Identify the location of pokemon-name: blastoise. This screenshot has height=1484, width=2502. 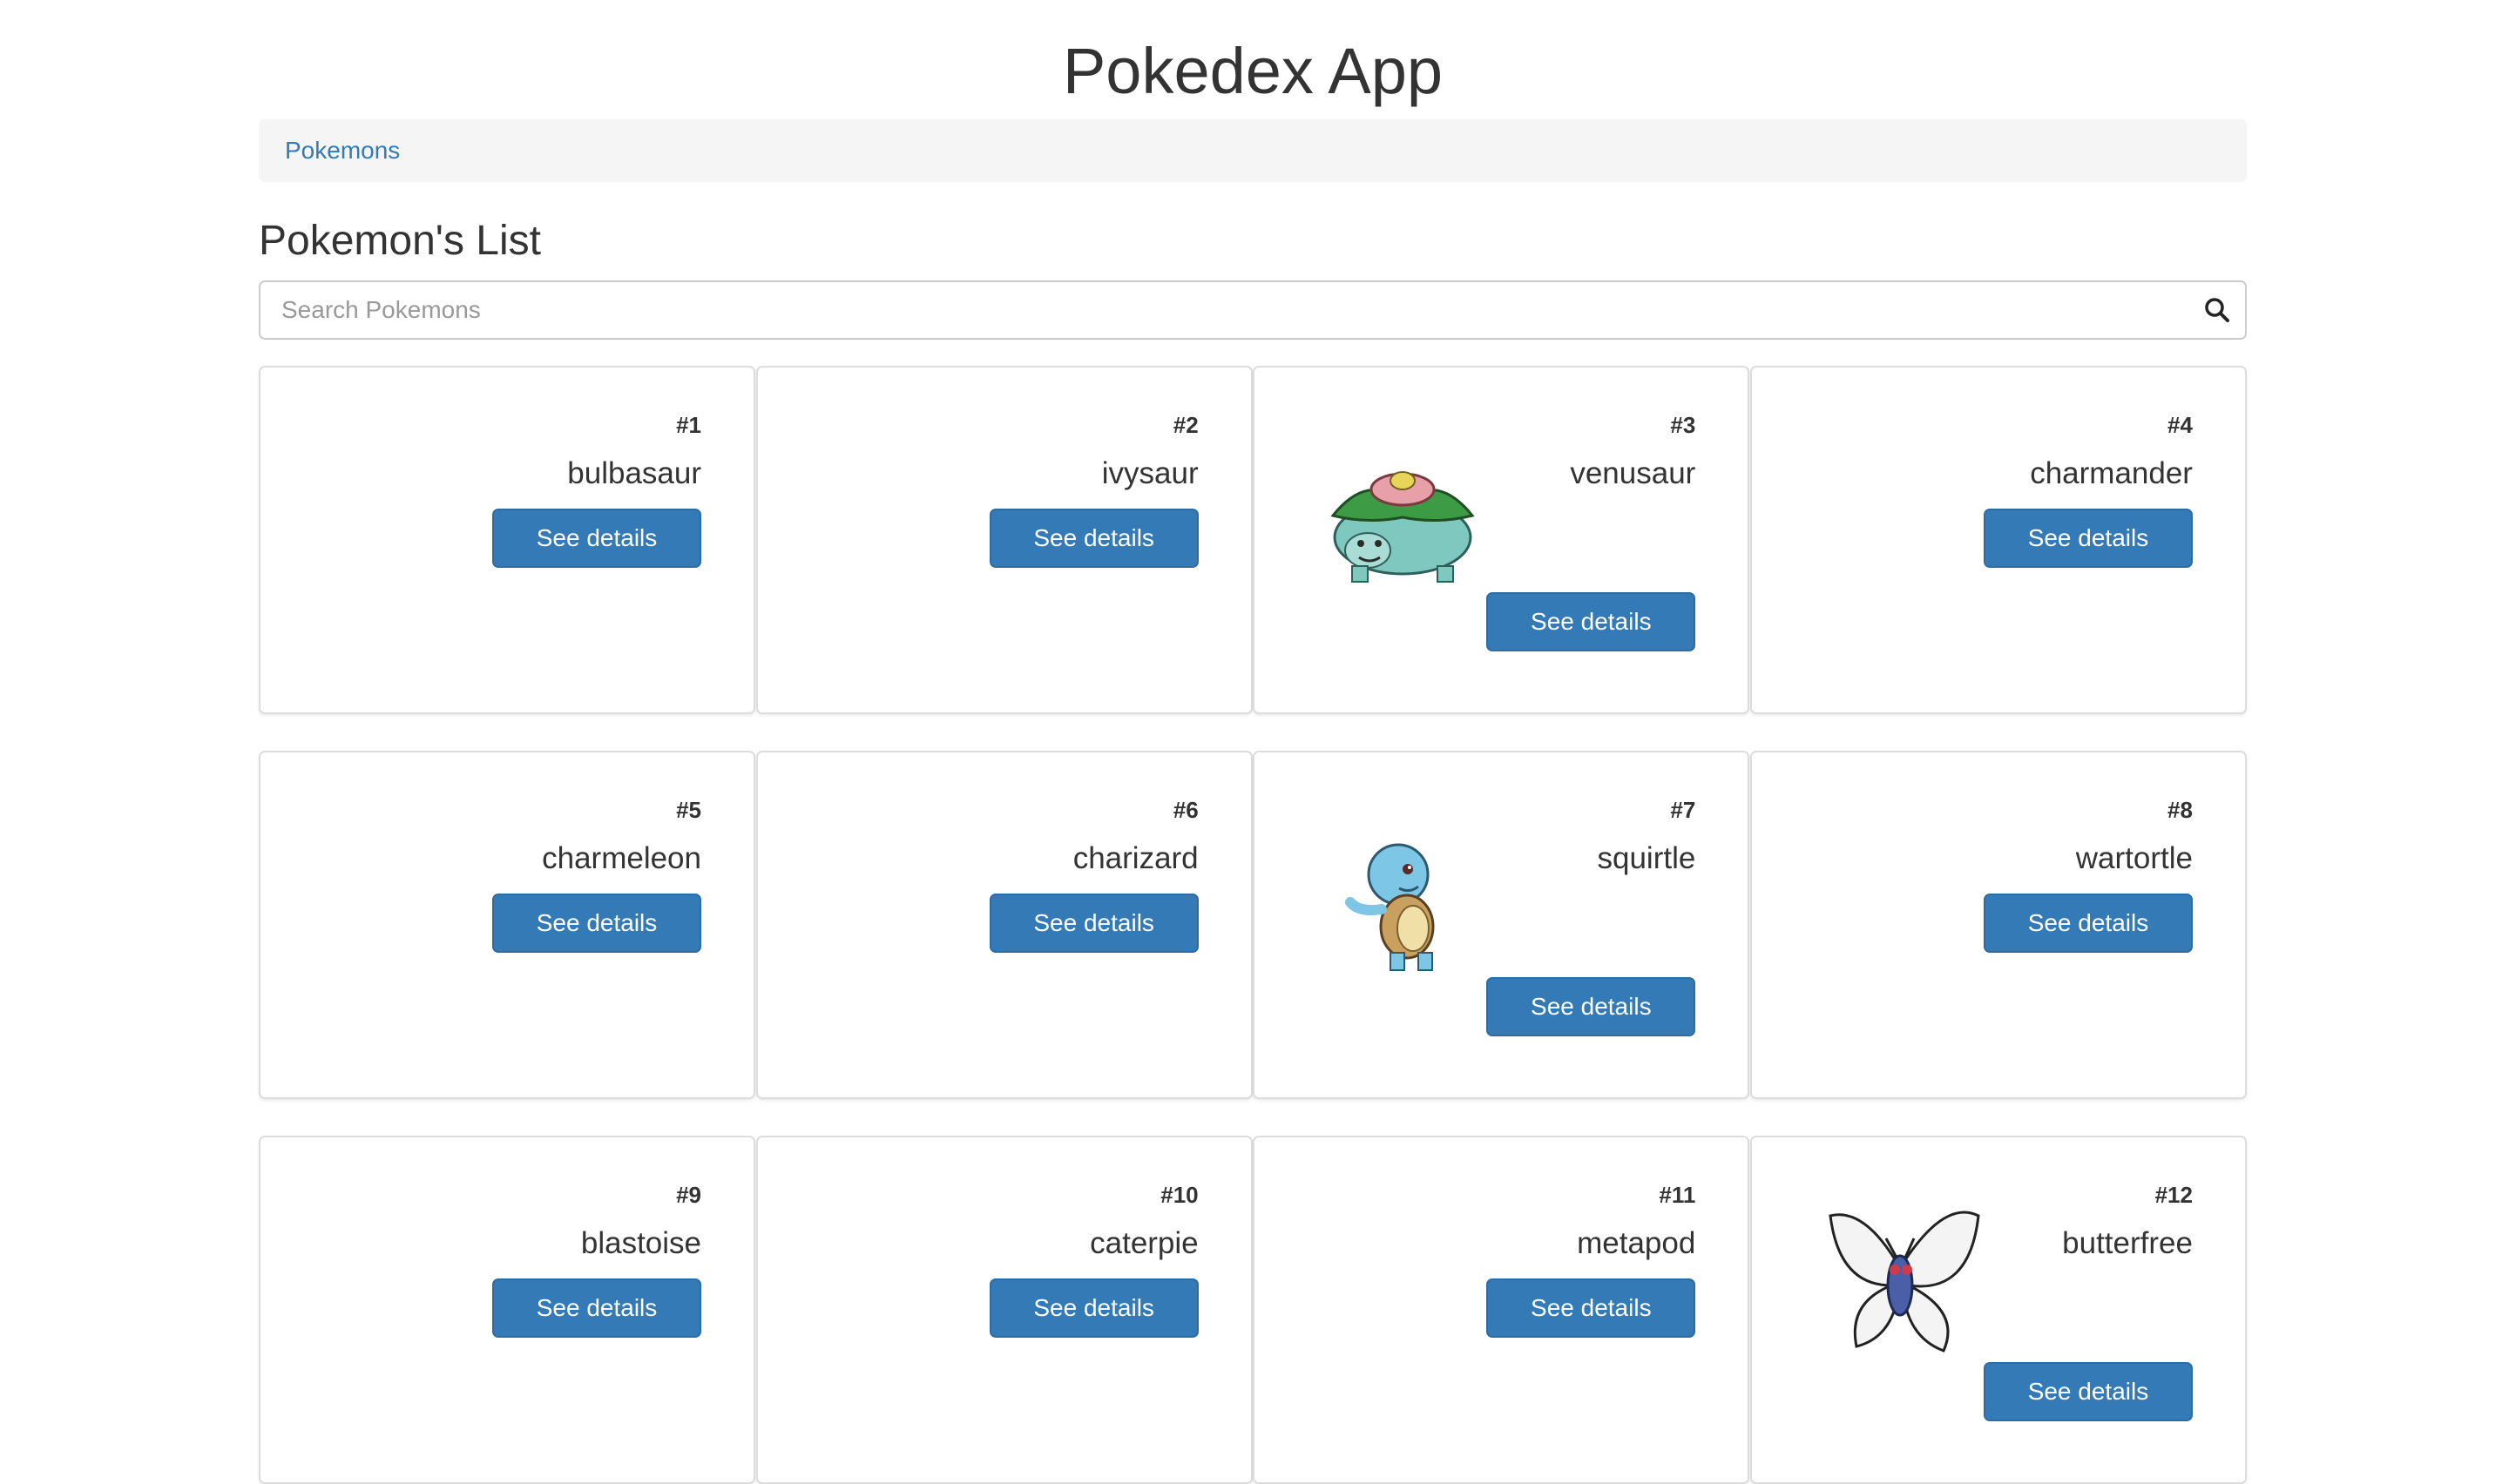
(640, 1243).